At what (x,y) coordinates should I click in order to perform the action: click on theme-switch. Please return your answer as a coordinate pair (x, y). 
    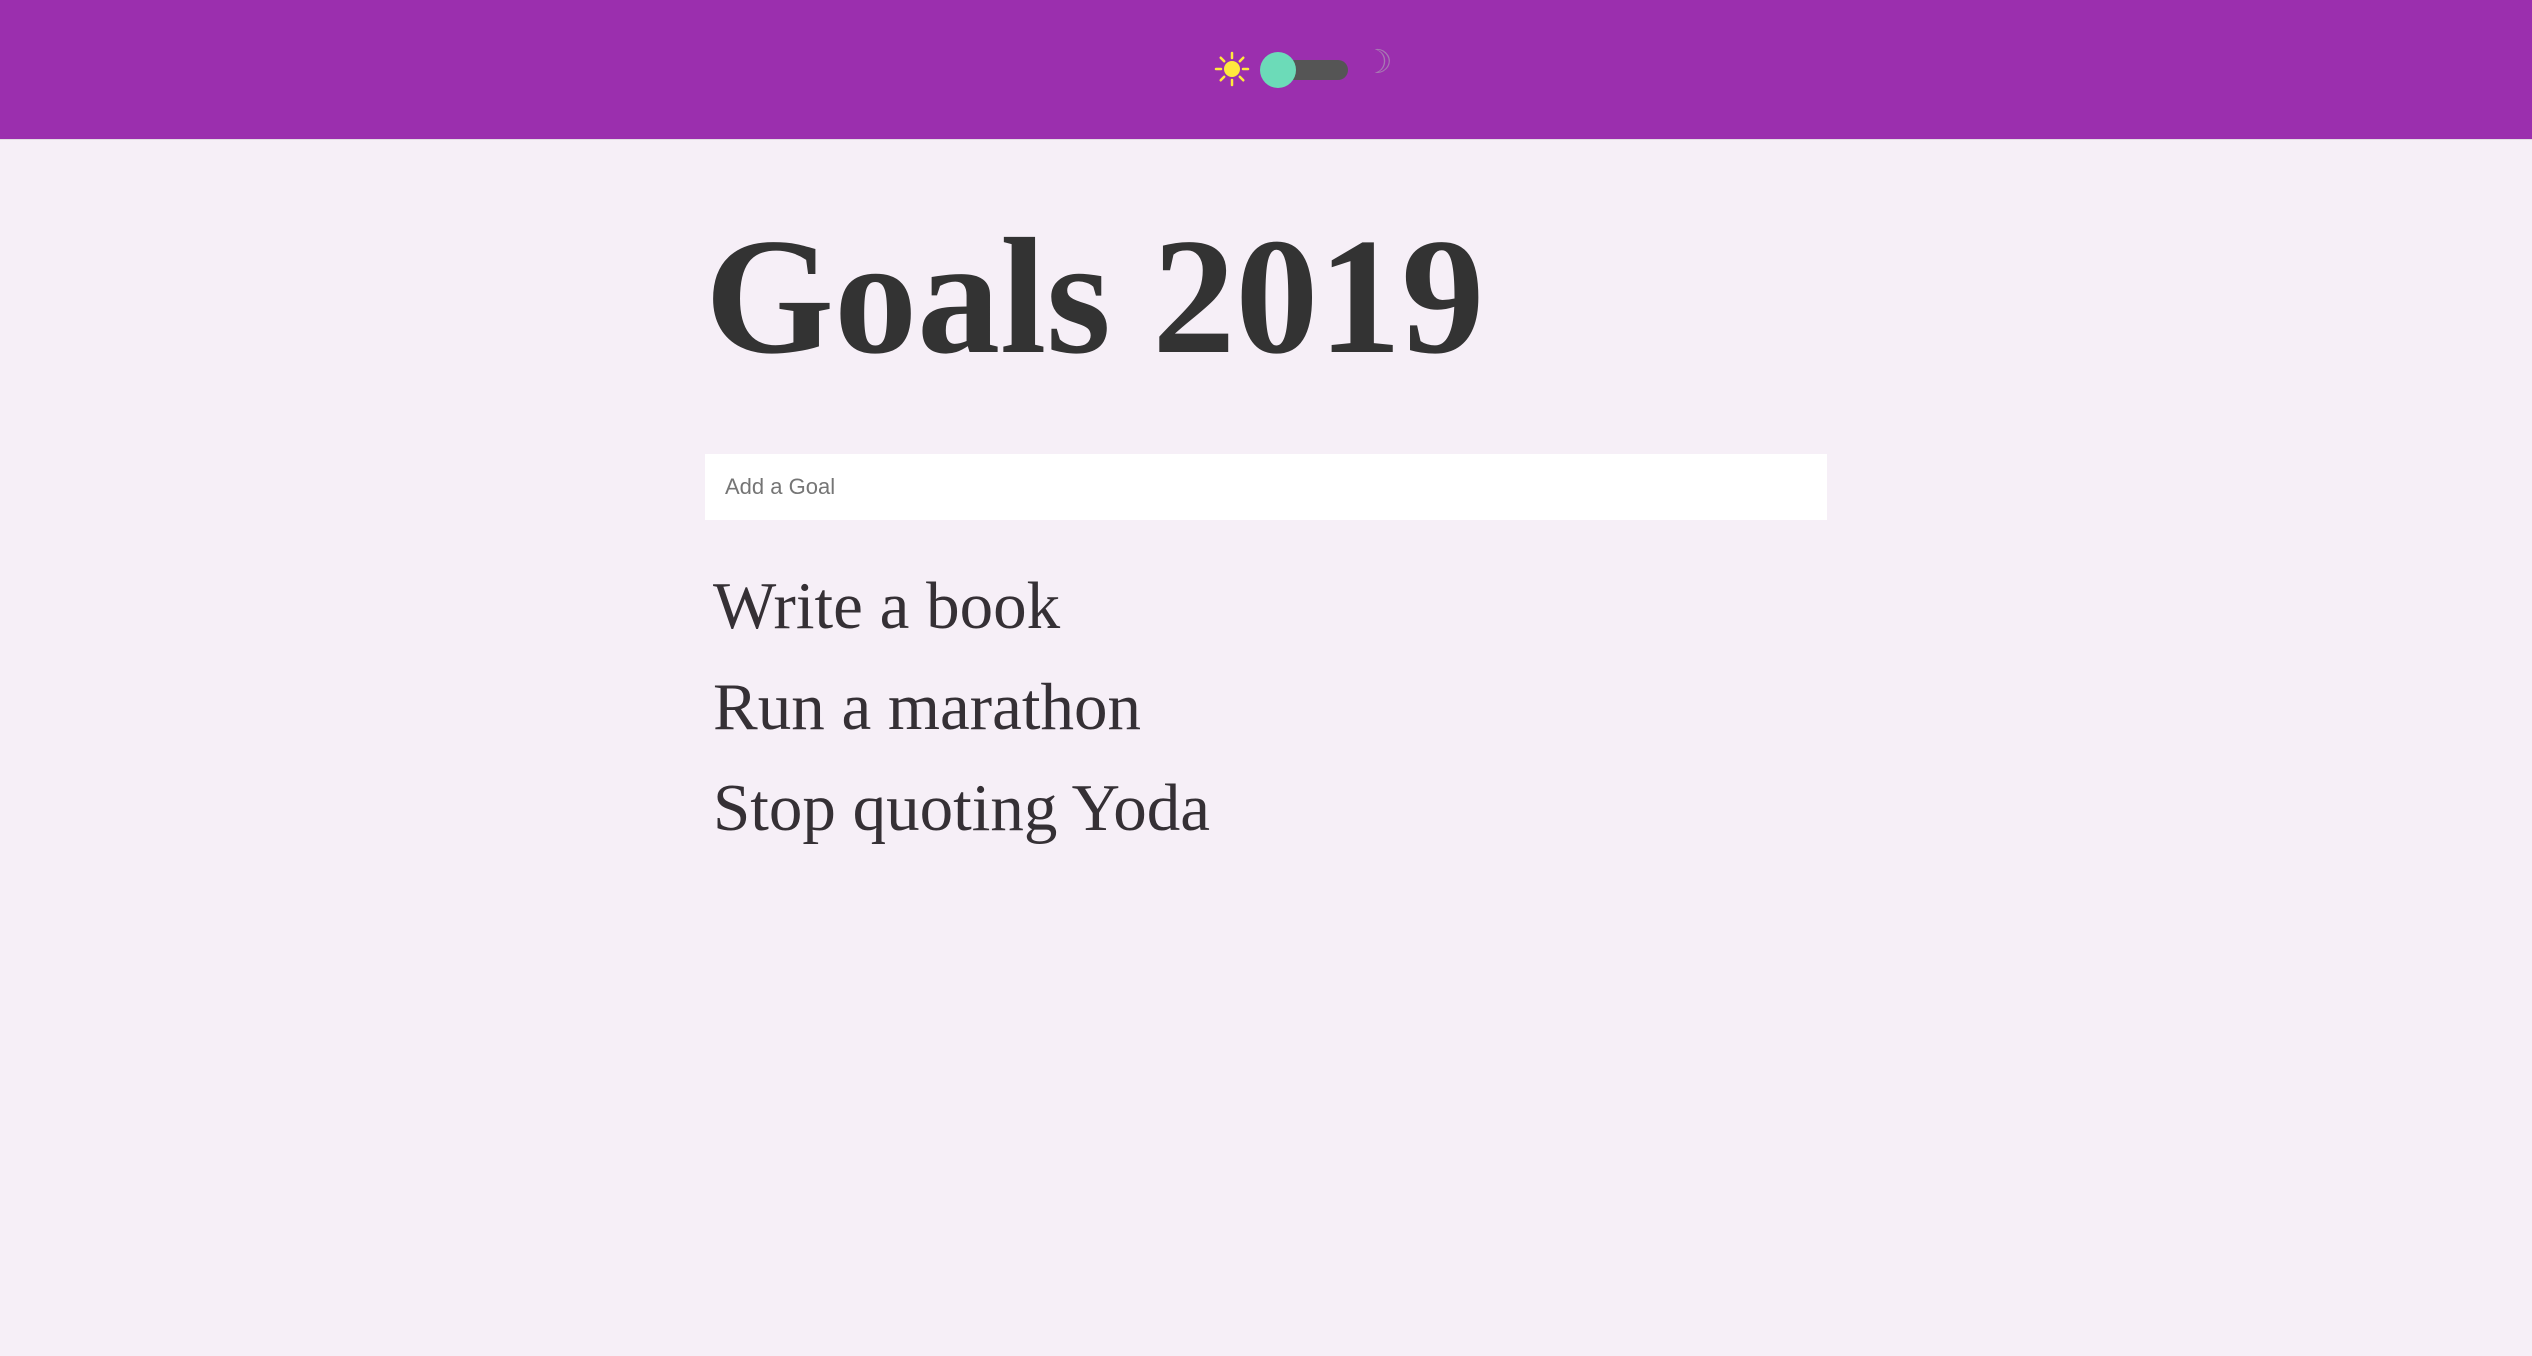
    Looking at the image, I should click on (1304, 70).